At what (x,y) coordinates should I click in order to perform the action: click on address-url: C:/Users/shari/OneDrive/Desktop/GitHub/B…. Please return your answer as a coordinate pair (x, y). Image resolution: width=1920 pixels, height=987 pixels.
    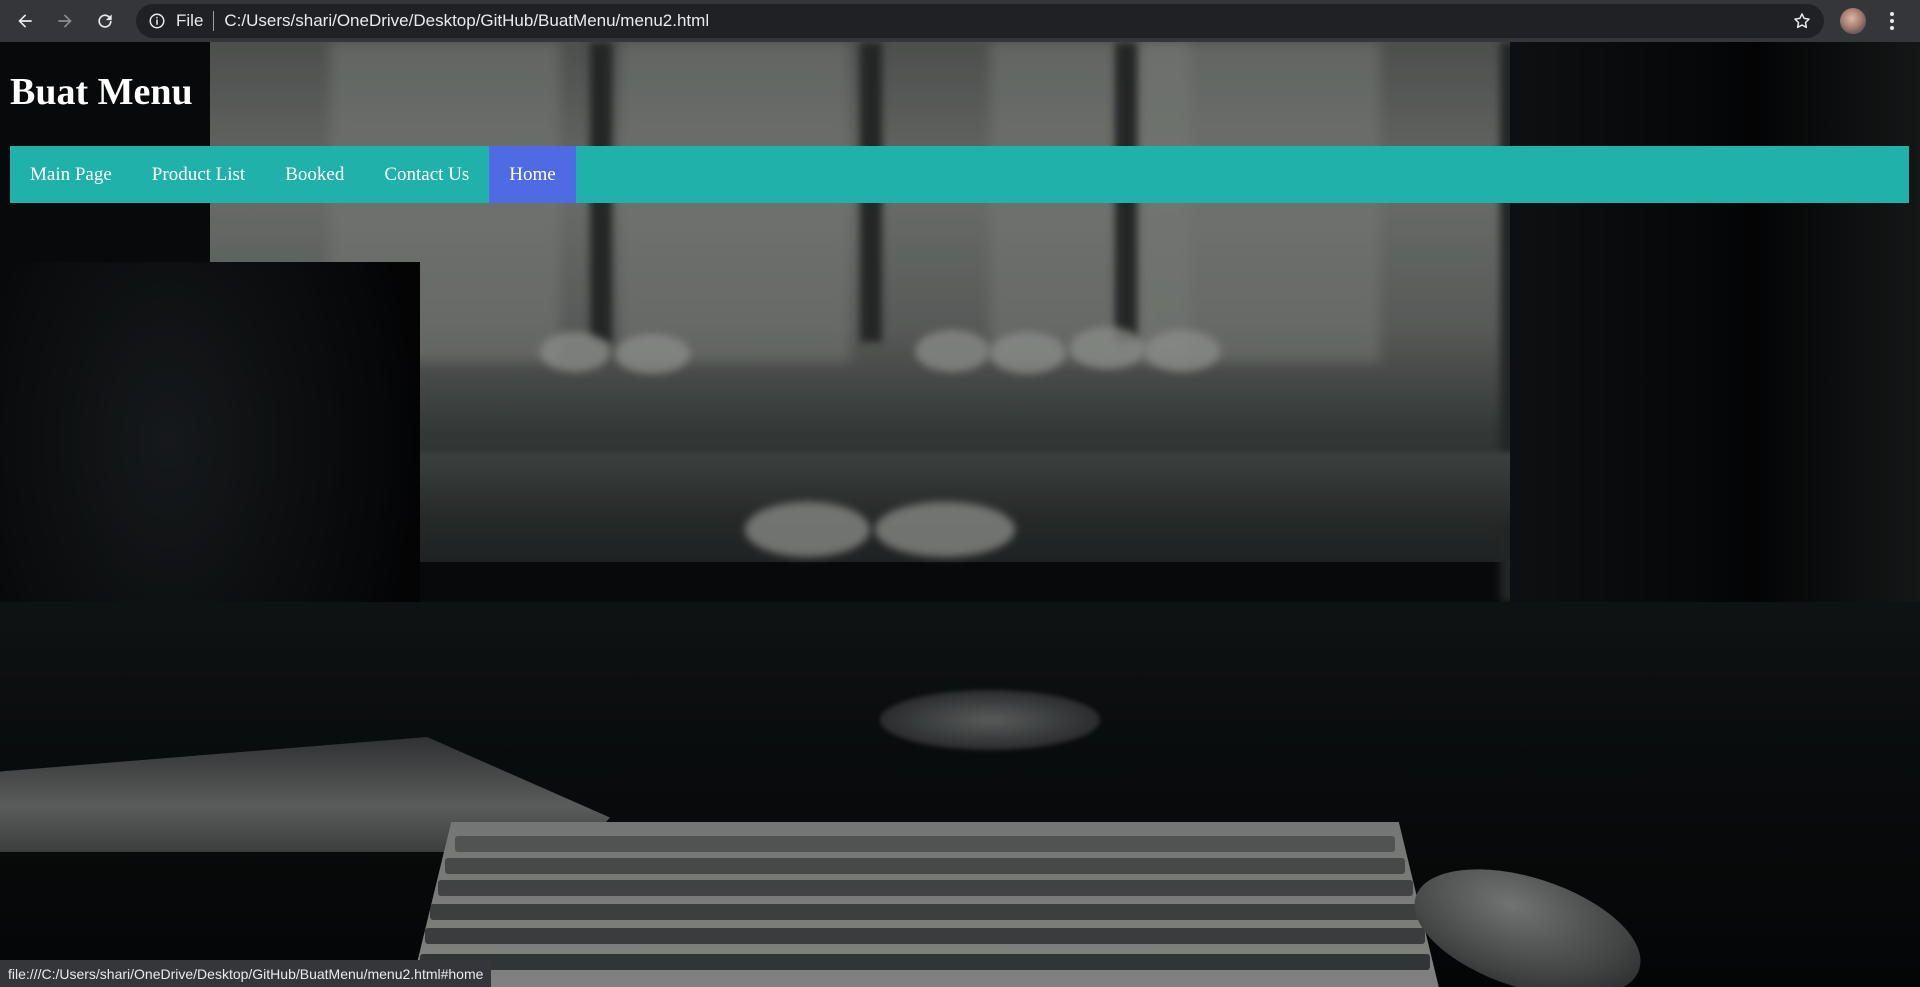
    Looking at the image, I should click on (466, 21).